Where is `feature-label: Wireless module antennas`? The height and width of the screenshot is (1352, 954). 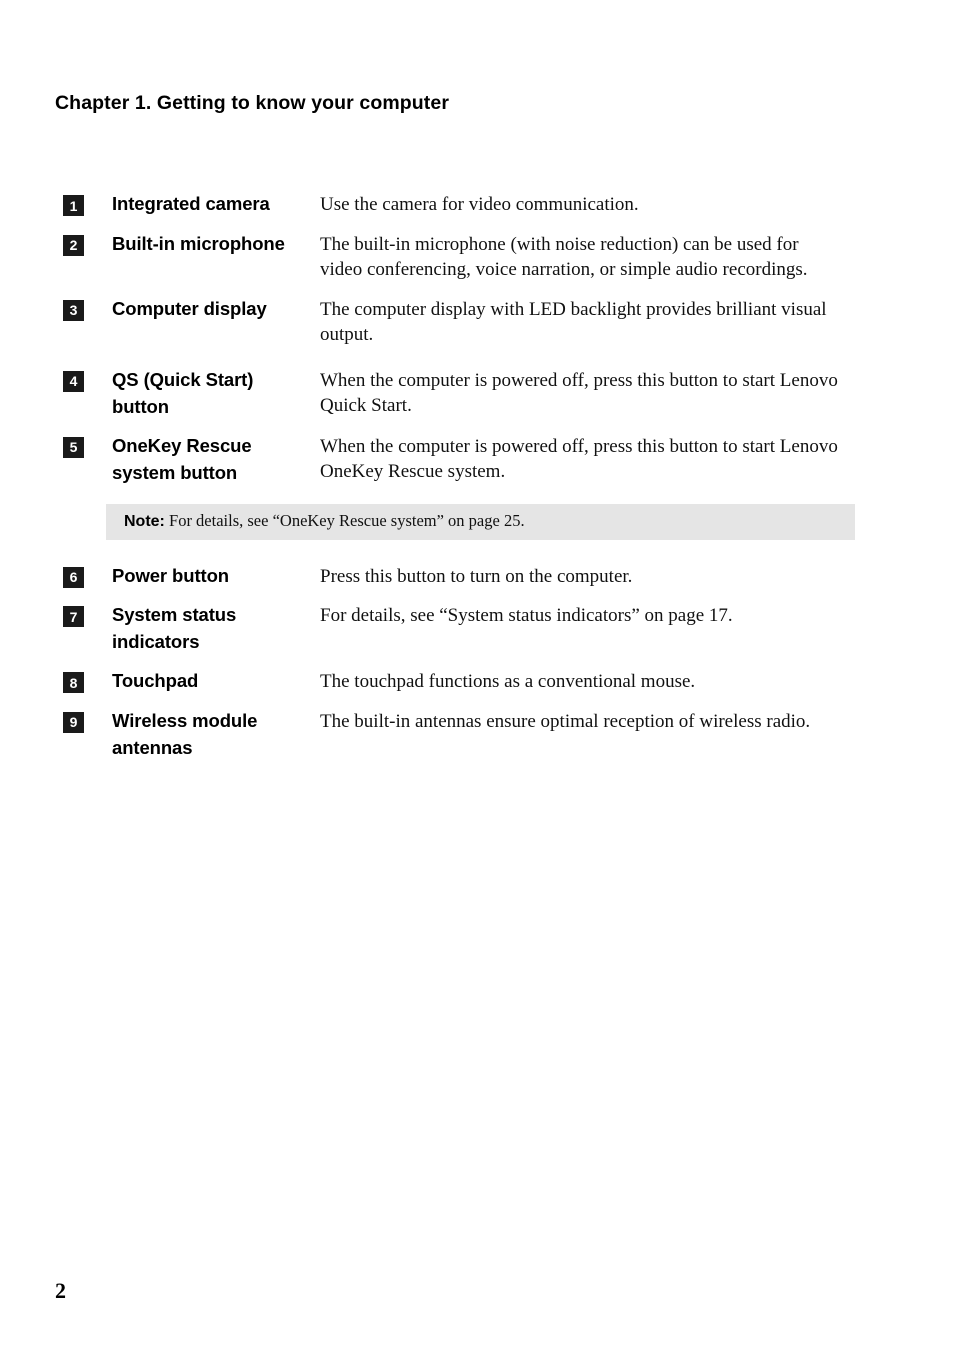 feature-label: Wireless module antennas is located at coordinates (185, 733).